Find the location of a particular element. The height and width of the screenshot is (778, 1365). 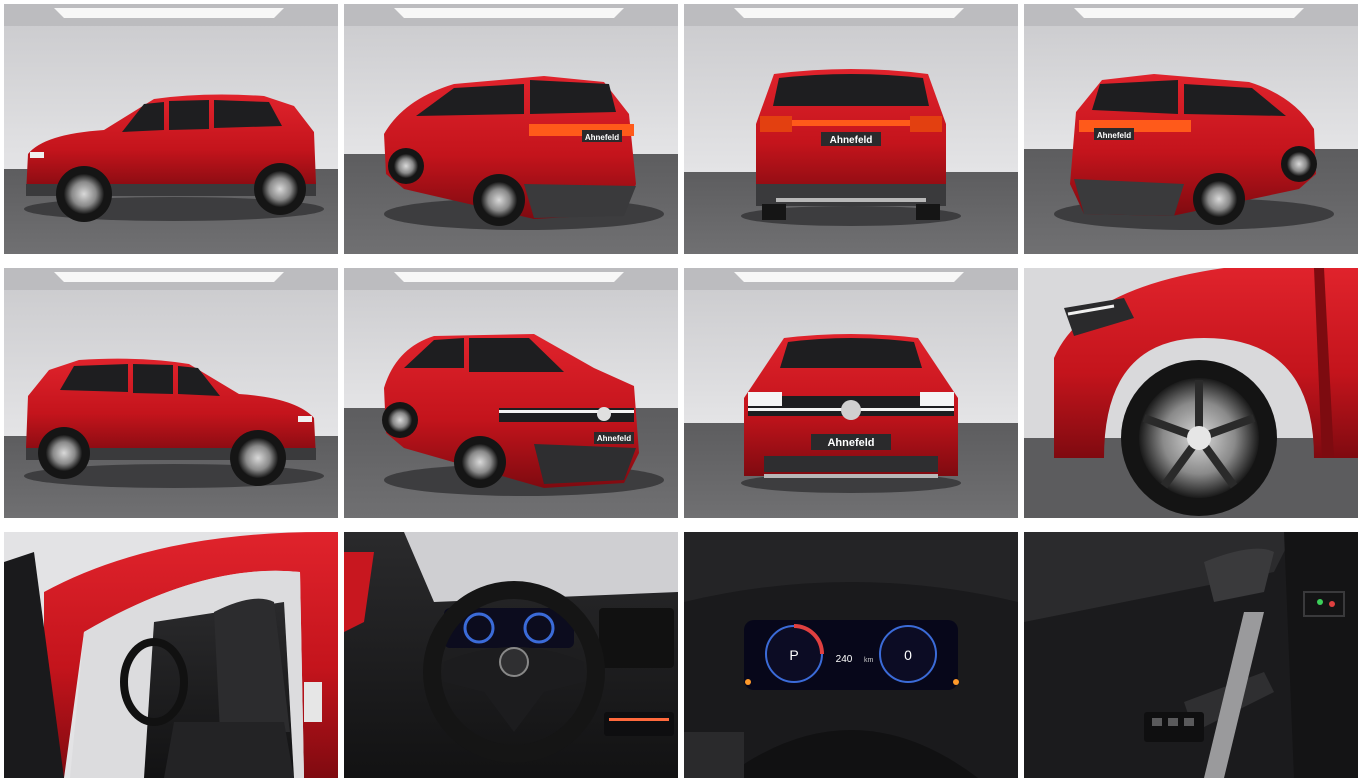

right-gauge-value: 0 is located at coordinates (908, 655).